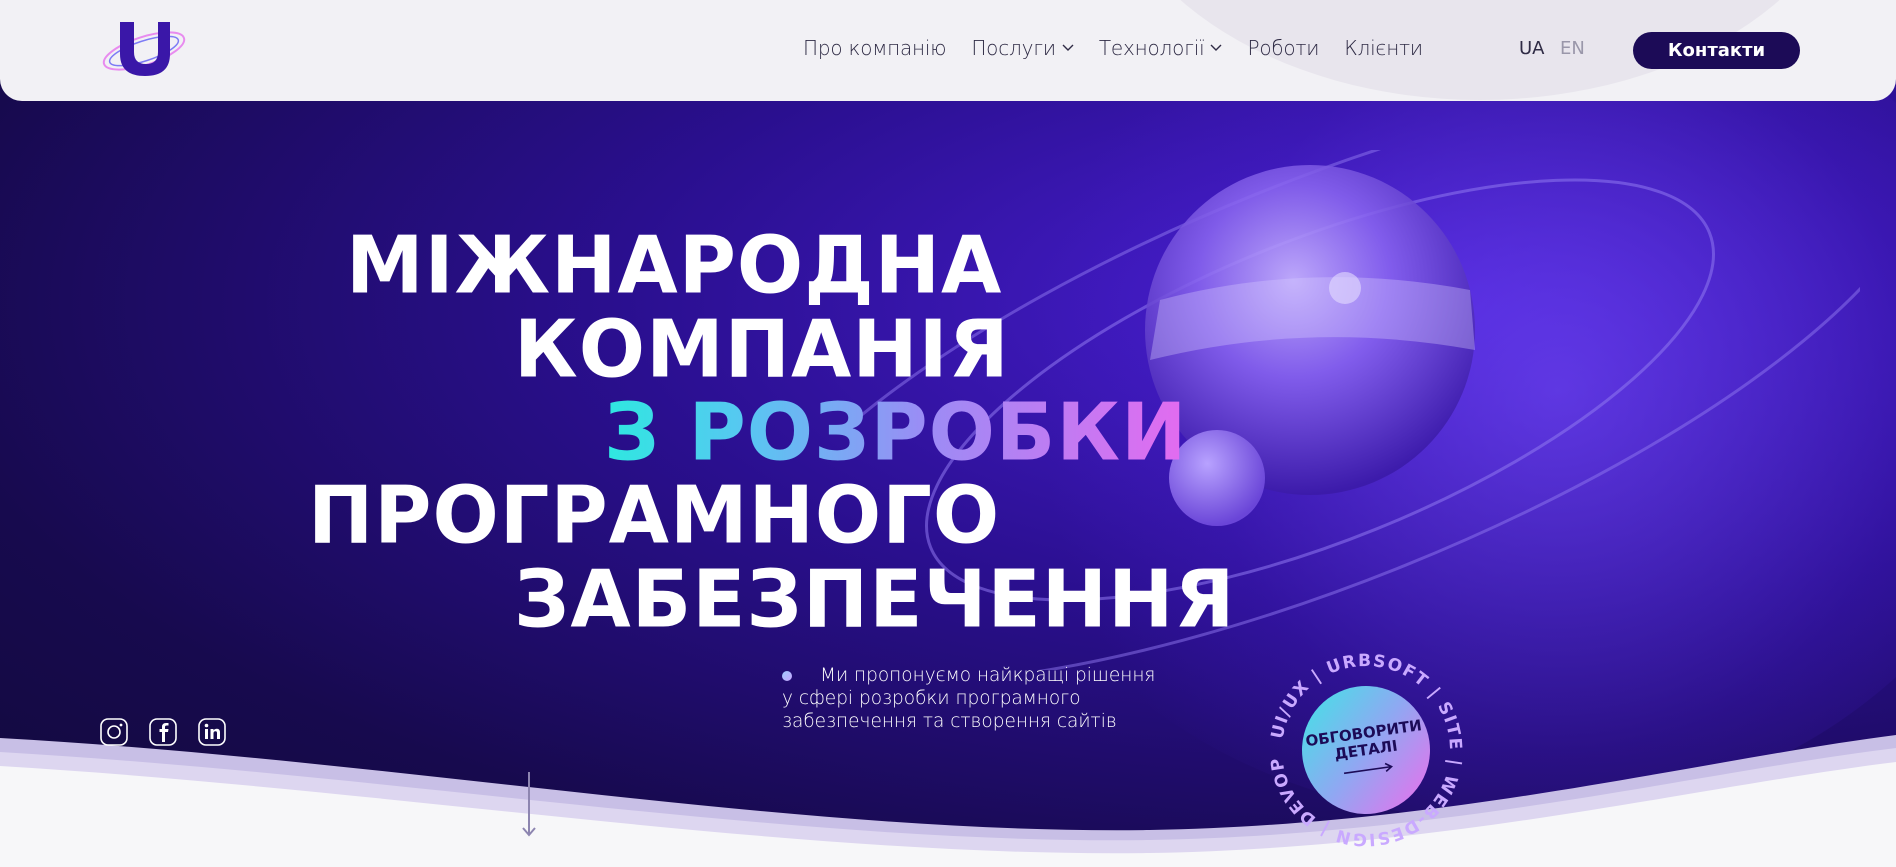  What do you see at coordinates (529, 805) in the screenshot?
I see `scroll-down-arrow-icon` at bounding box center [529, 805].